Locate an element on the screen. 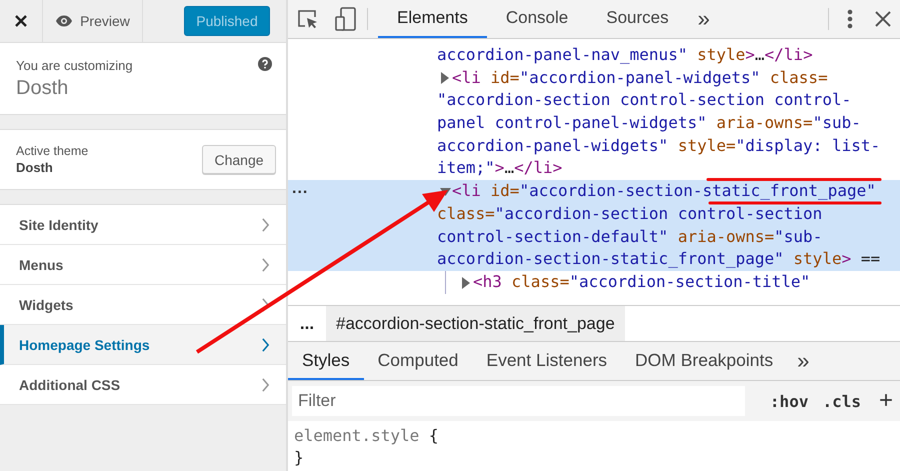 The width and height of the screenshot is (900, 471). dom-node: <h3 class="accordion-section-title" is located at coordinates (673, 282).